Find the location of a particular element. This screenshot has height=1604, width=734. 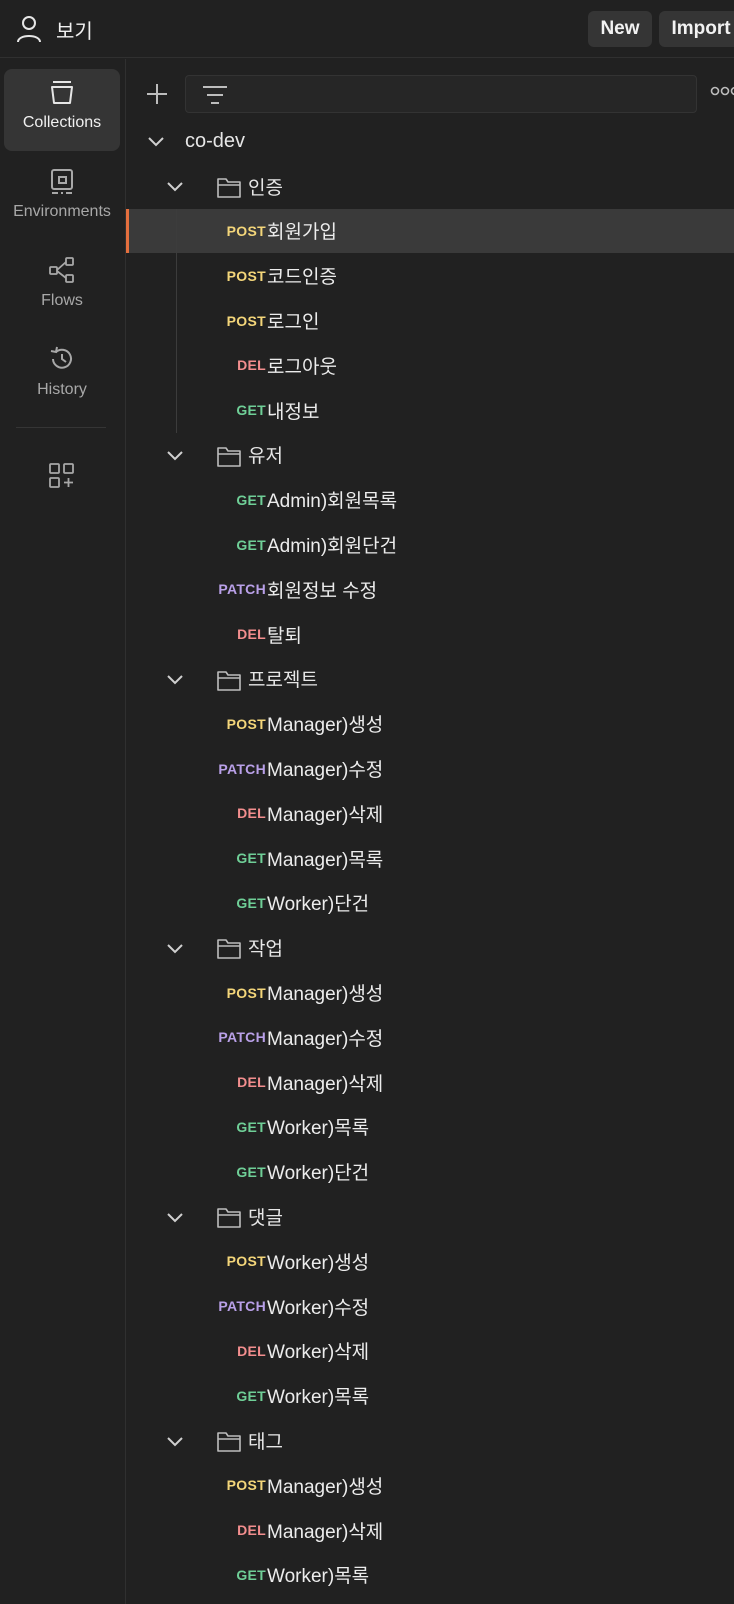

add-workspace-widget-icon is located at coordinates (62, 476).